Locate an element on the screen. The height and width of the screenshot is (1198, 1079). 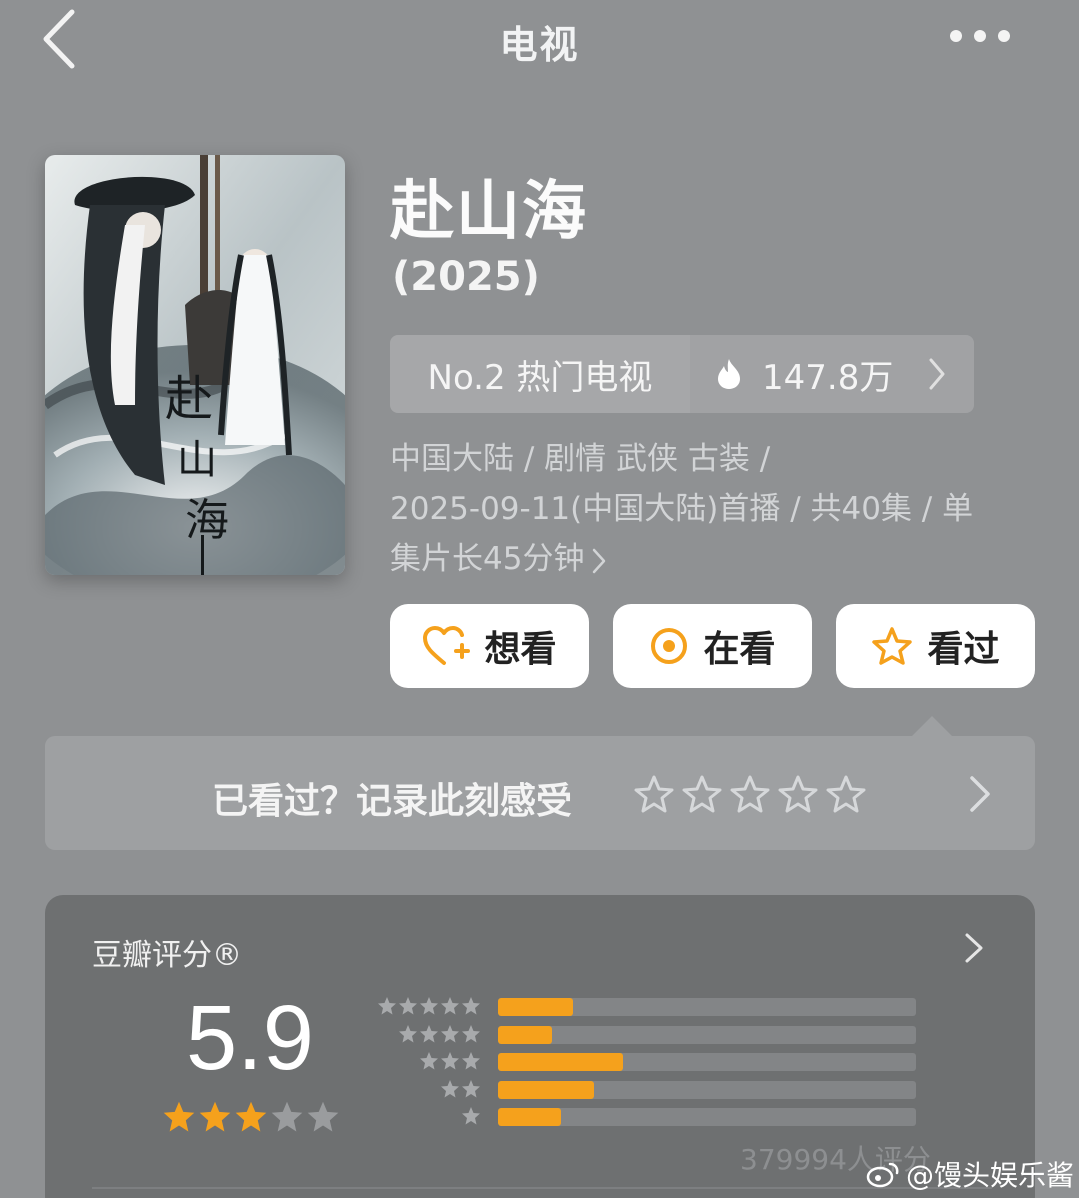
want-to-watch-label: 想看 is located at coordinates (520, 649).